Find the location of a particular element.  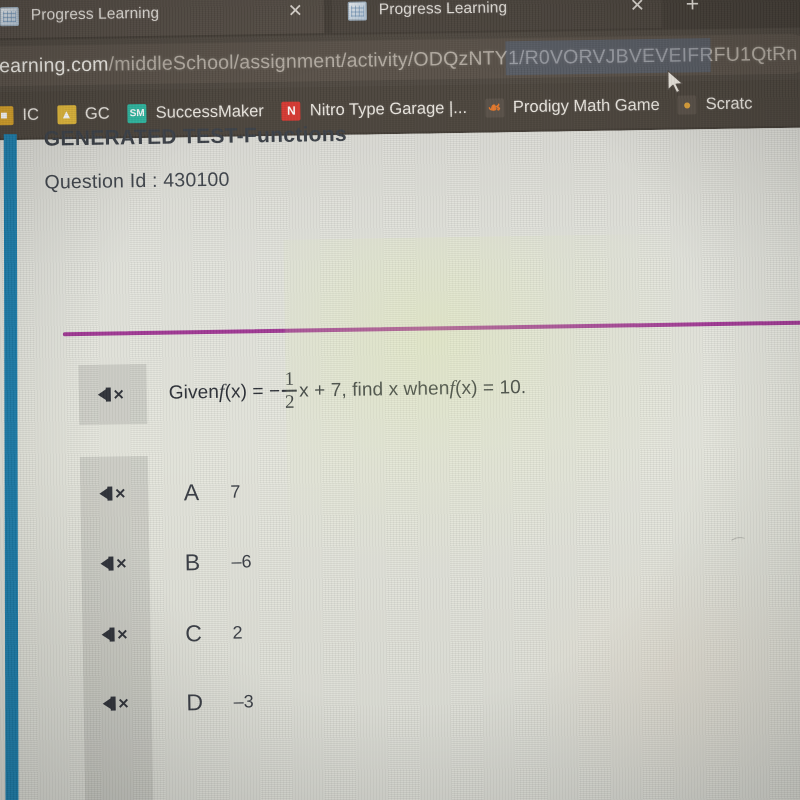

answer-value: –6 is located at coordinates (241, 561).